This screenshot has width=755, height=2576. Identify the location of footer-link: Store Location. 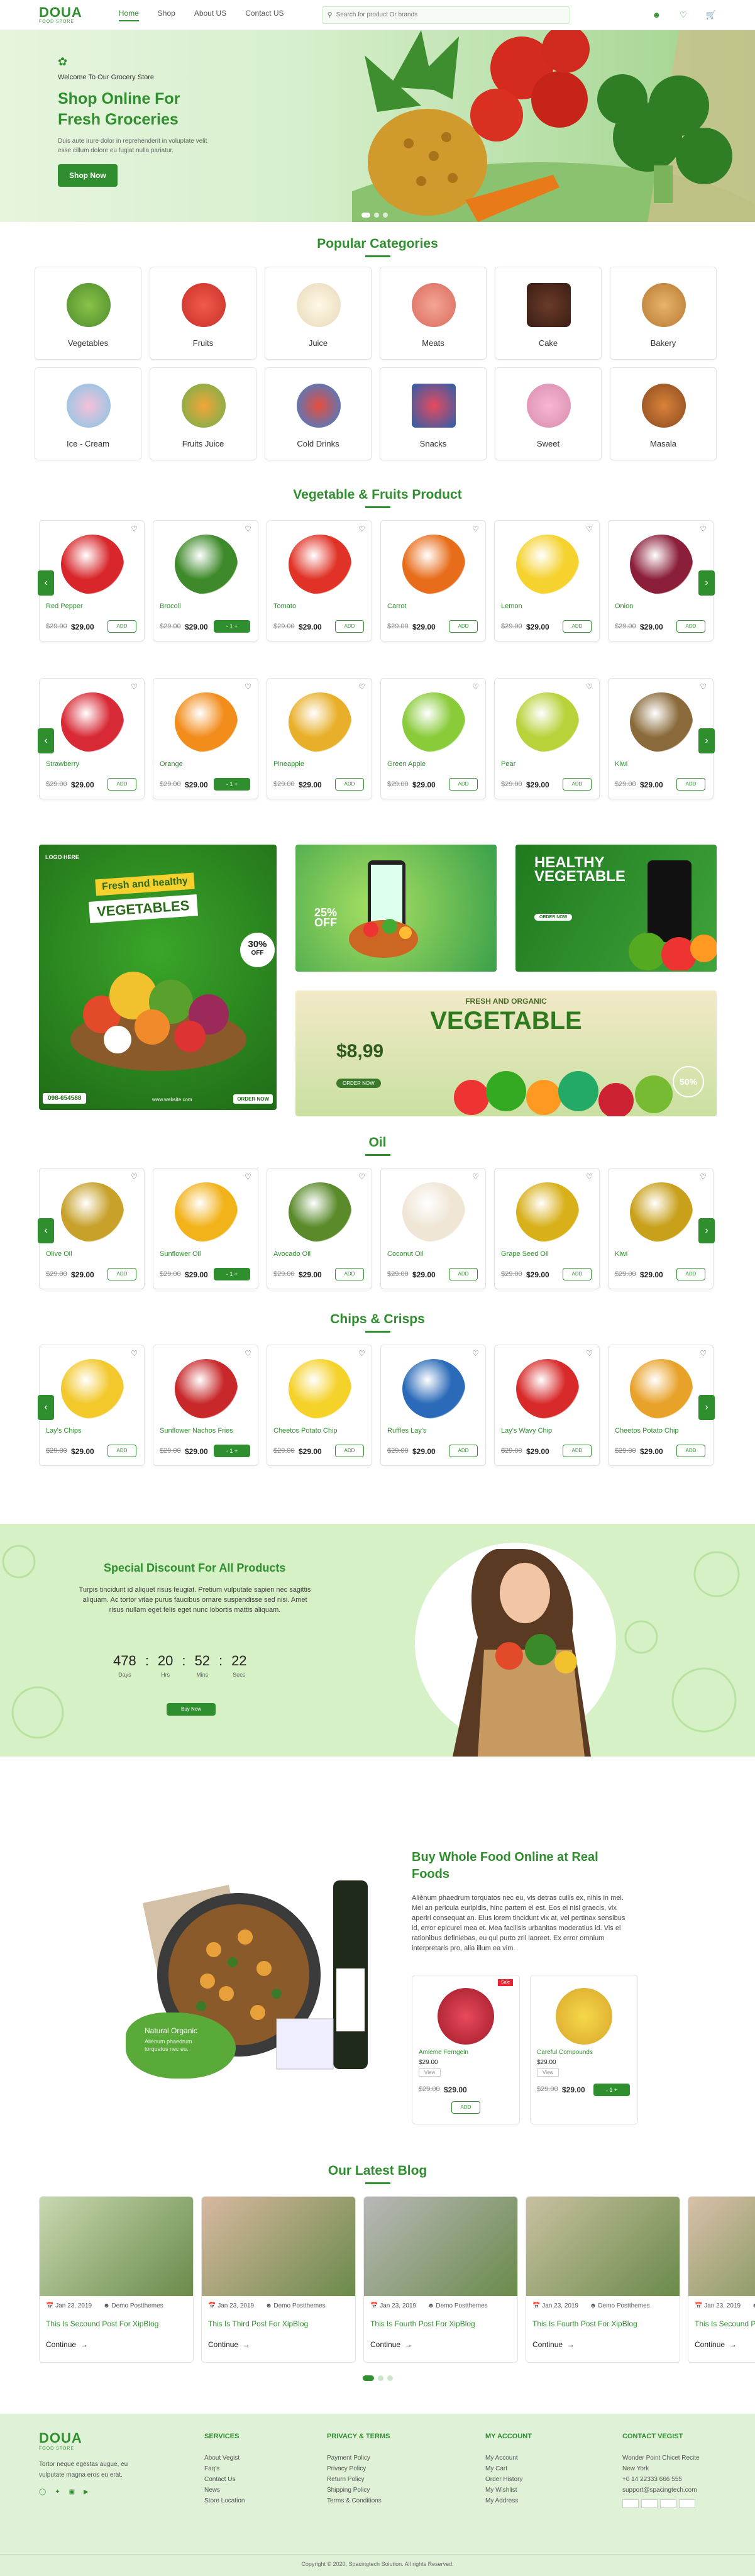
(224, 2501).